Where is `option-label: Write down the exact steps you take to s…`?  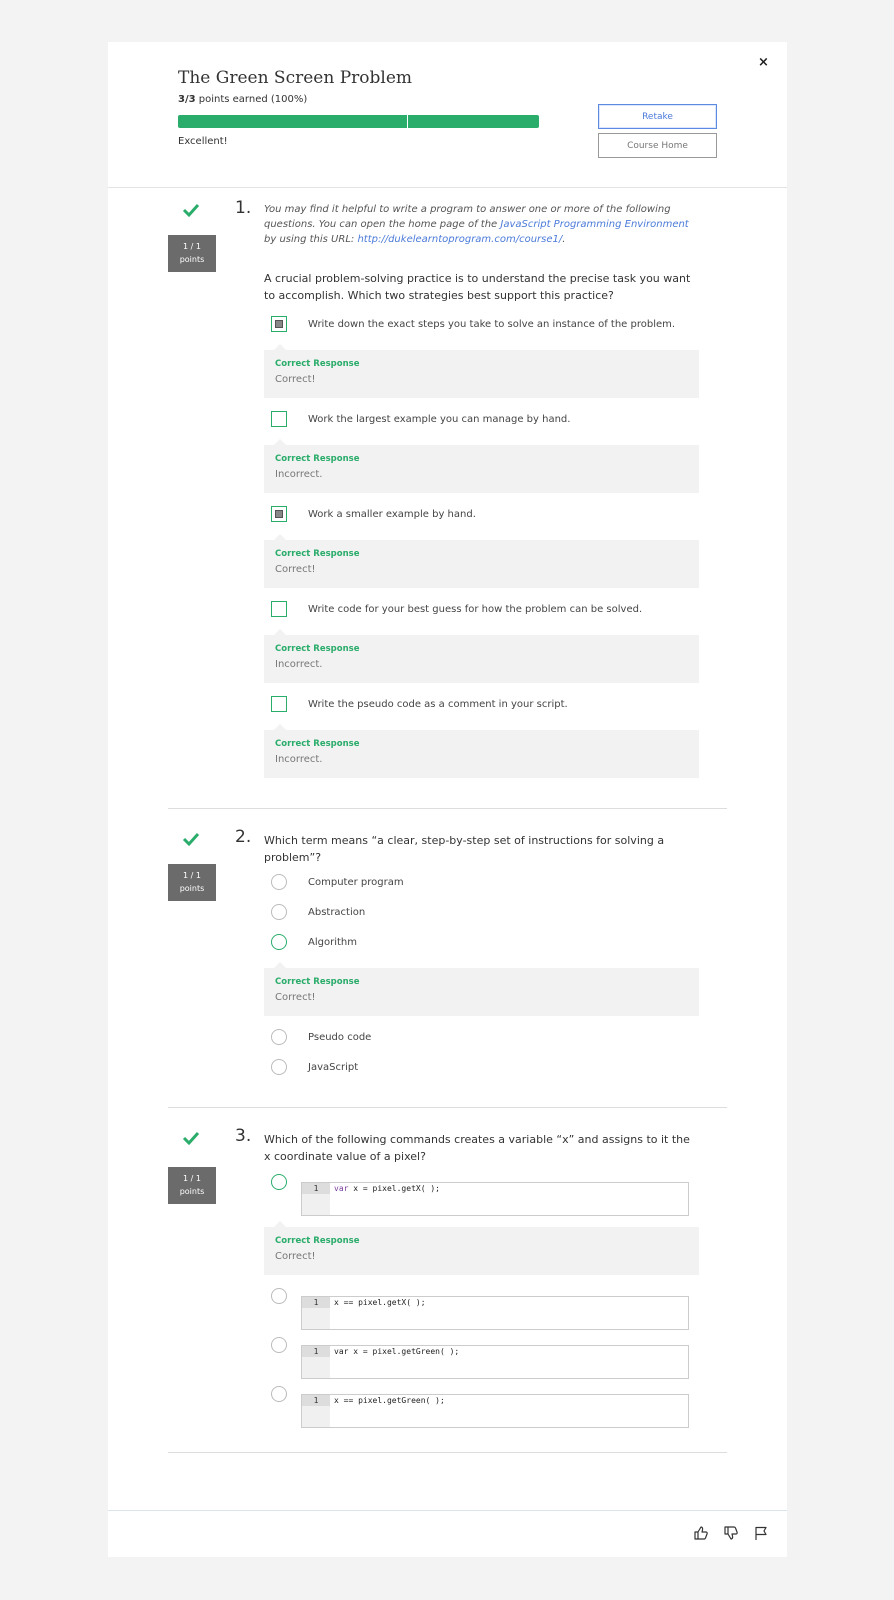
option-label: Write down the exact steps you take to s… is located at coordinates (492, 324).